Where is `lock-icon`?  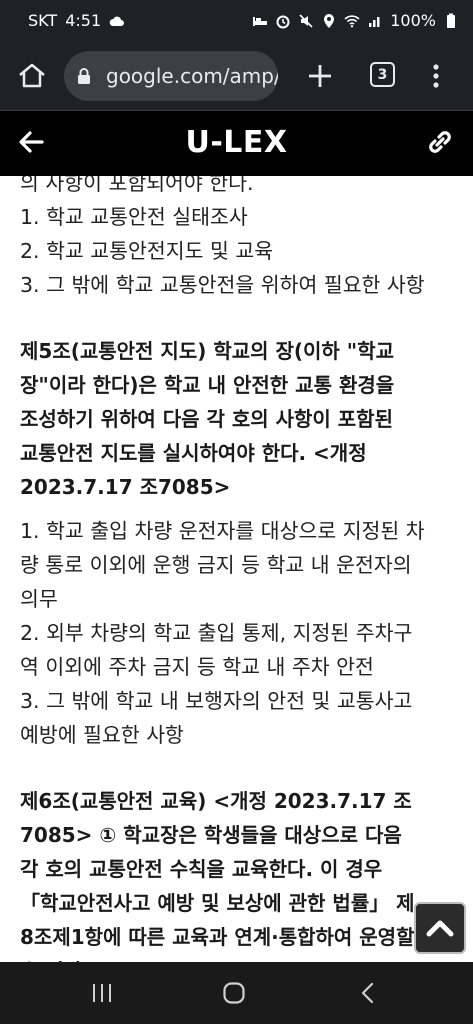 lock-icon is located at coordinates (84, 76).